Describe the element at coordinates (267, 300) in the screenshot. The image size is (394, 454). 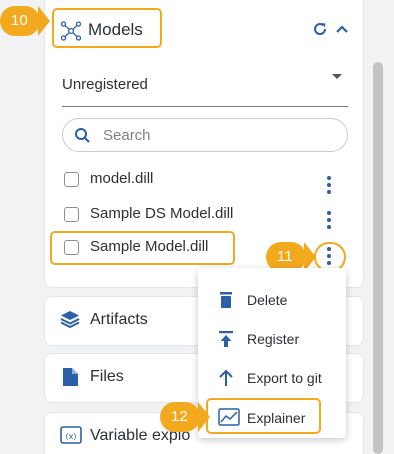
I see `menu-label: Delete` at that location.